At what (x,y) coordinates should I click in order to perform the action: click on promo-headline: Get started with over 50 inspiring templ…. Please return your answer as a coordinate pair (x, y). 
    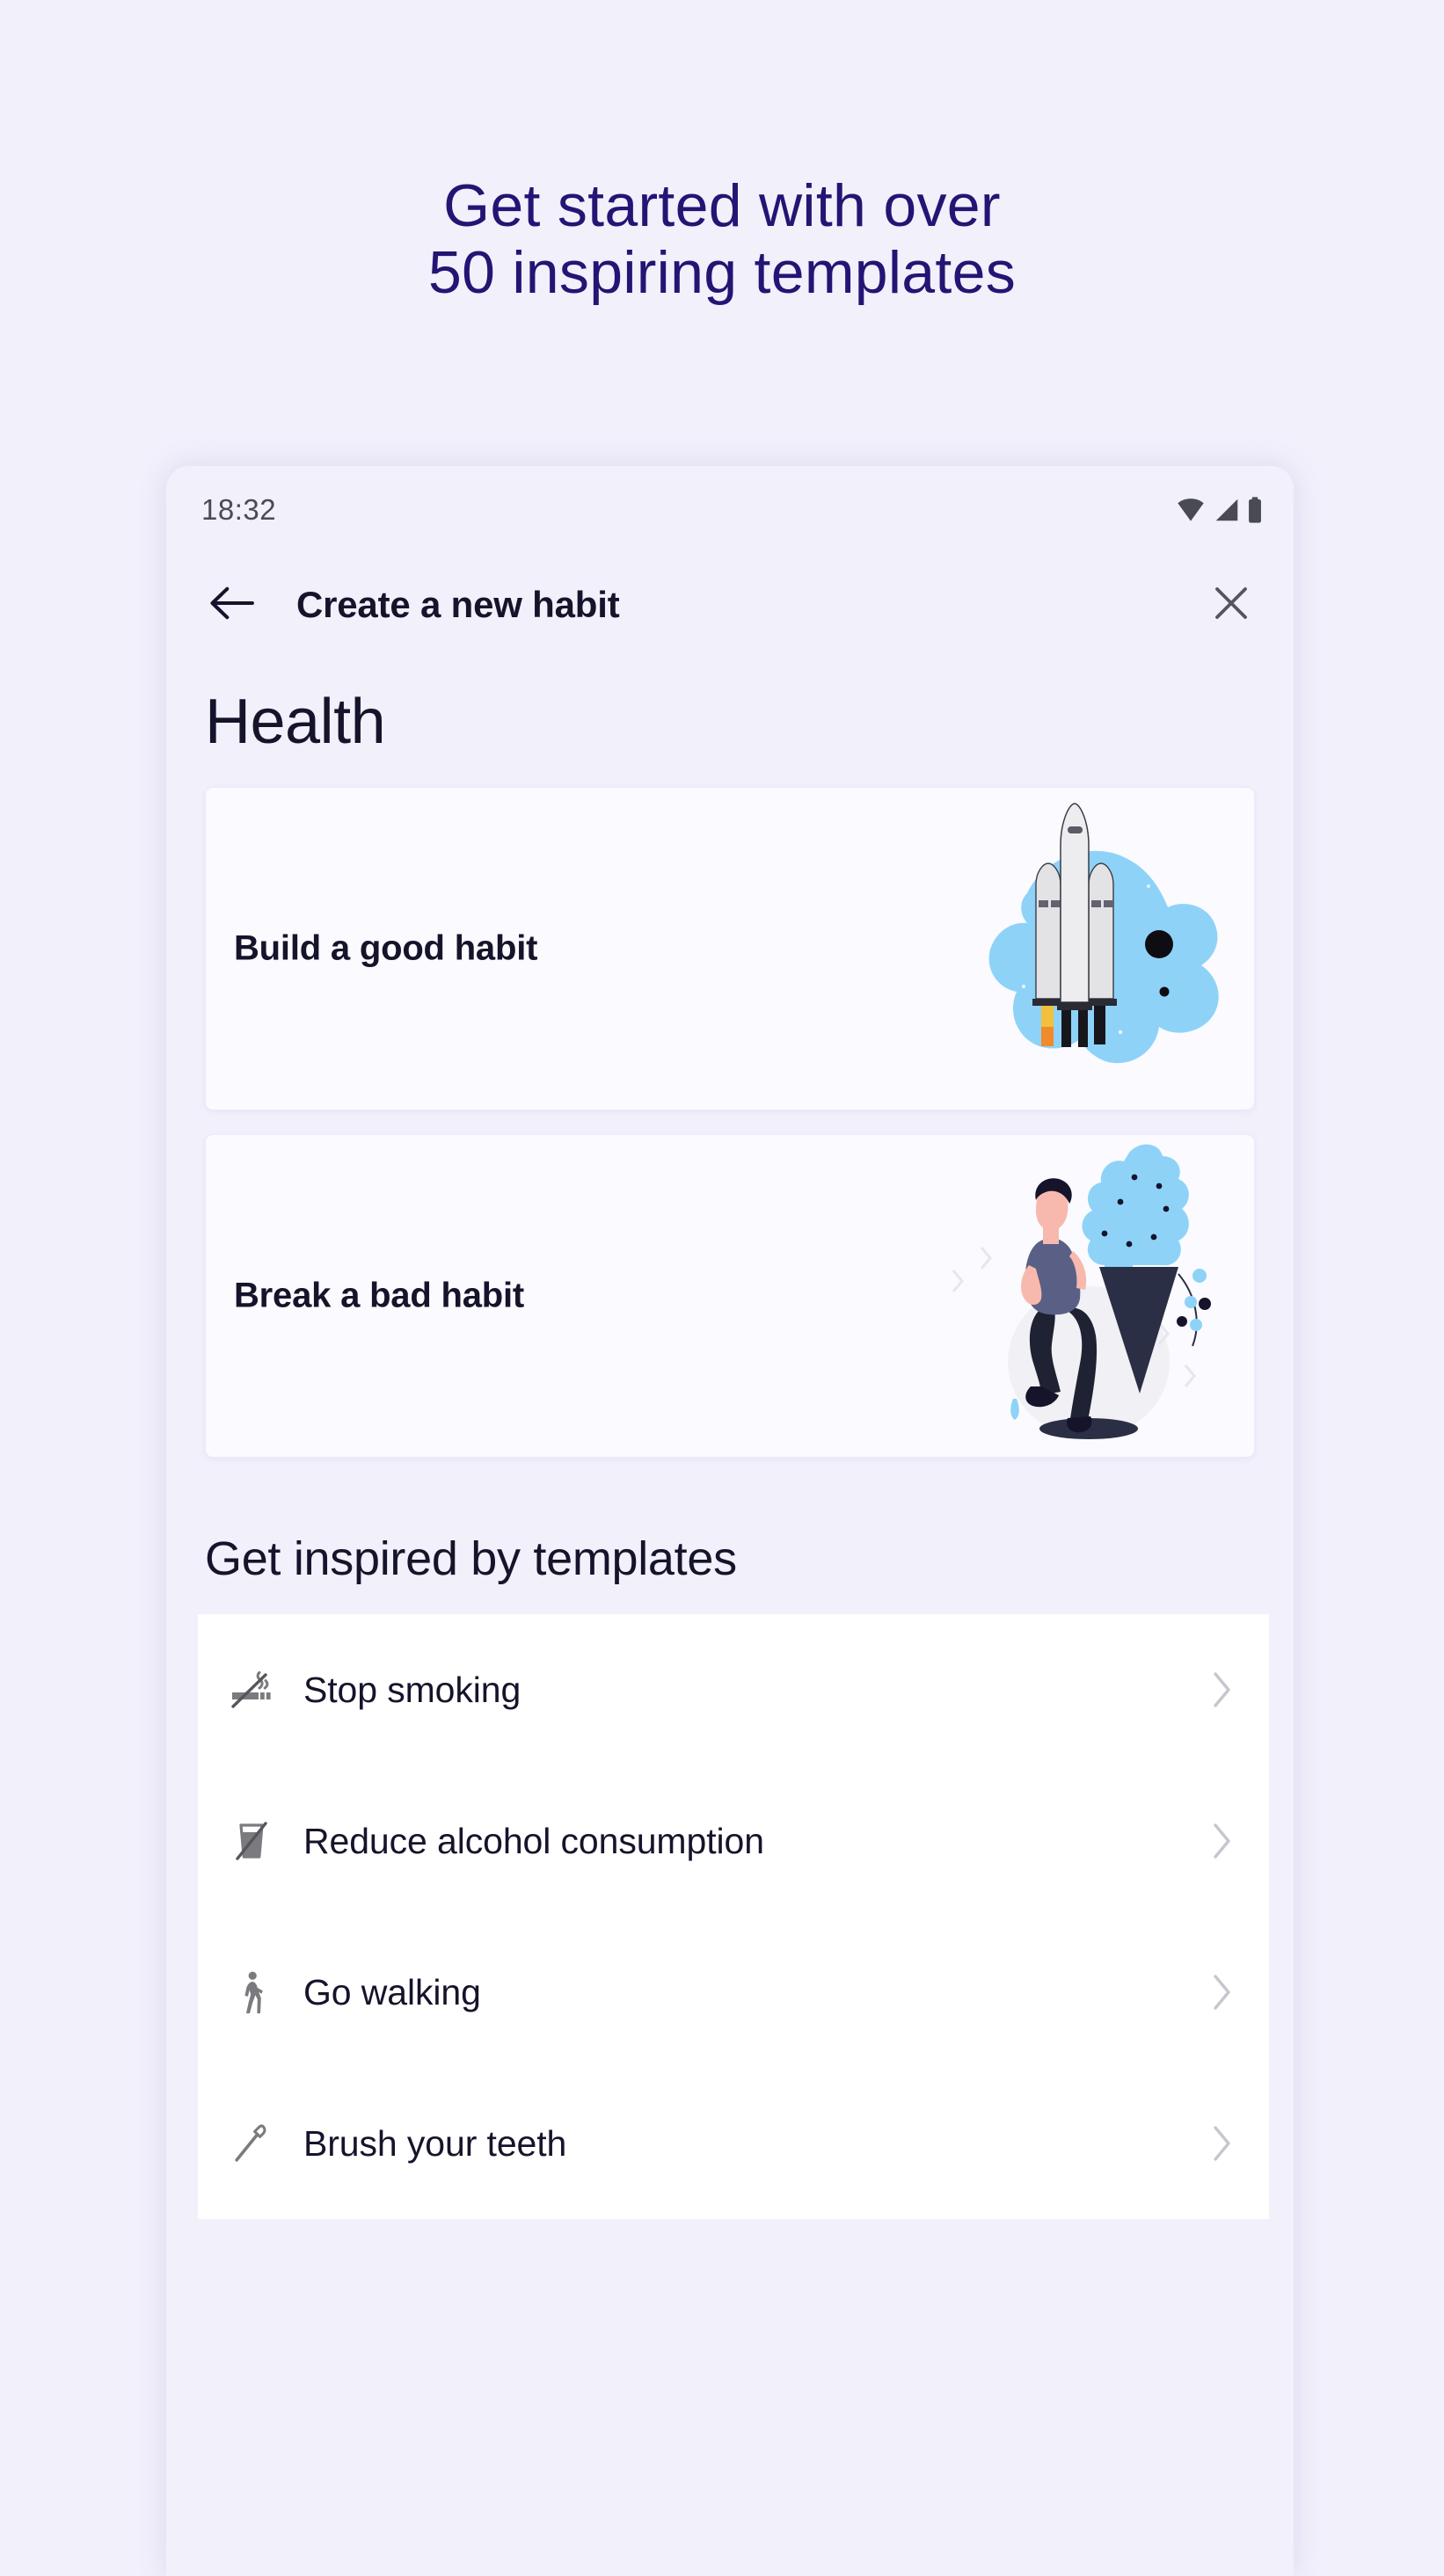
    Looking at the image, I should click on (722, 239).